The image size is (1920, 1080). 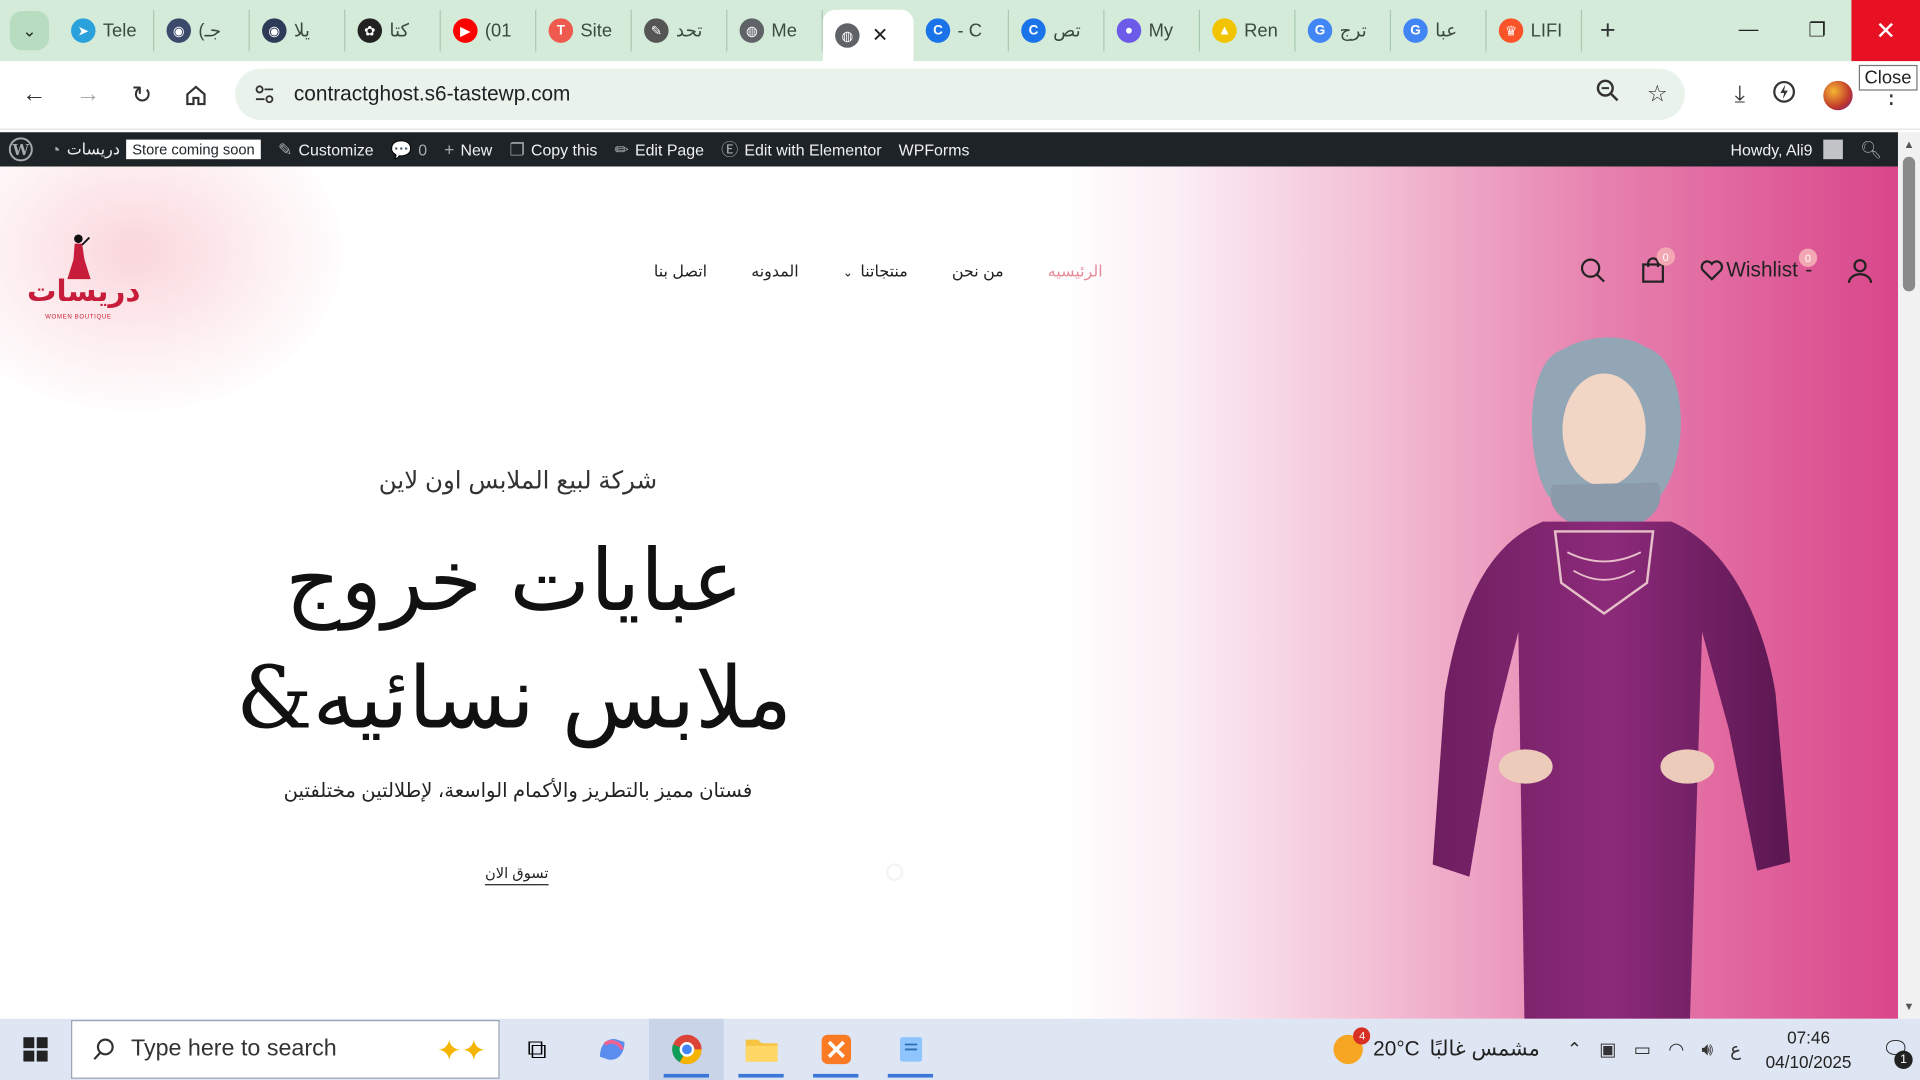 What do you see at coordinates (489, 30) in the screenshot?
I see `browser-tab: ▶ (01` at bounding box center [489, 30].